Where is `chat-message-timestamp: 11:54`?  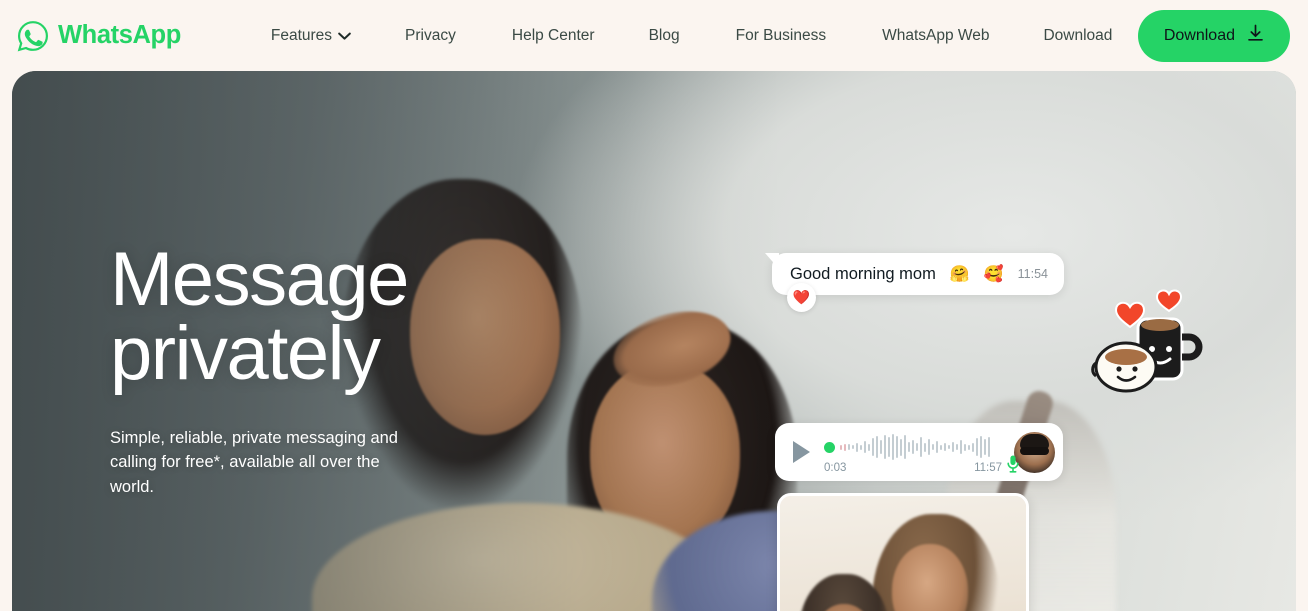
chat-message-timestamp: 11:54 is located at coordinates (1033, 274).